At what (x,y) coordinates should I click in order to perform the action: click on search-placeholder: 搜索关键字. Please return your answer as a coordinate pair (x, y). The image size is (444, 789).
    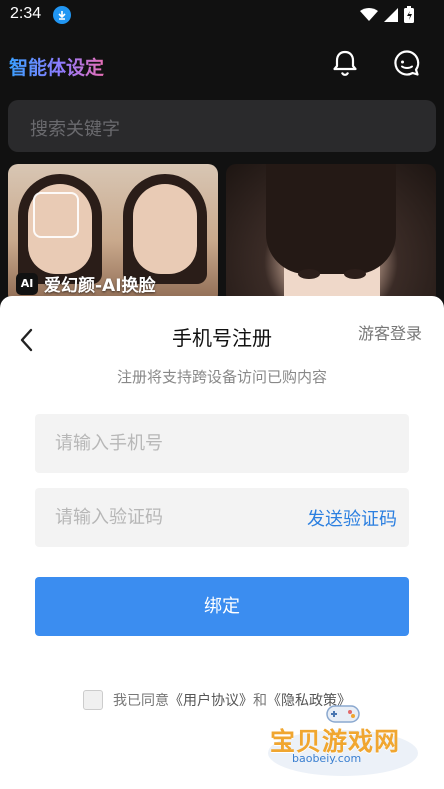
    Looking at the image, I should click on (75, 129).